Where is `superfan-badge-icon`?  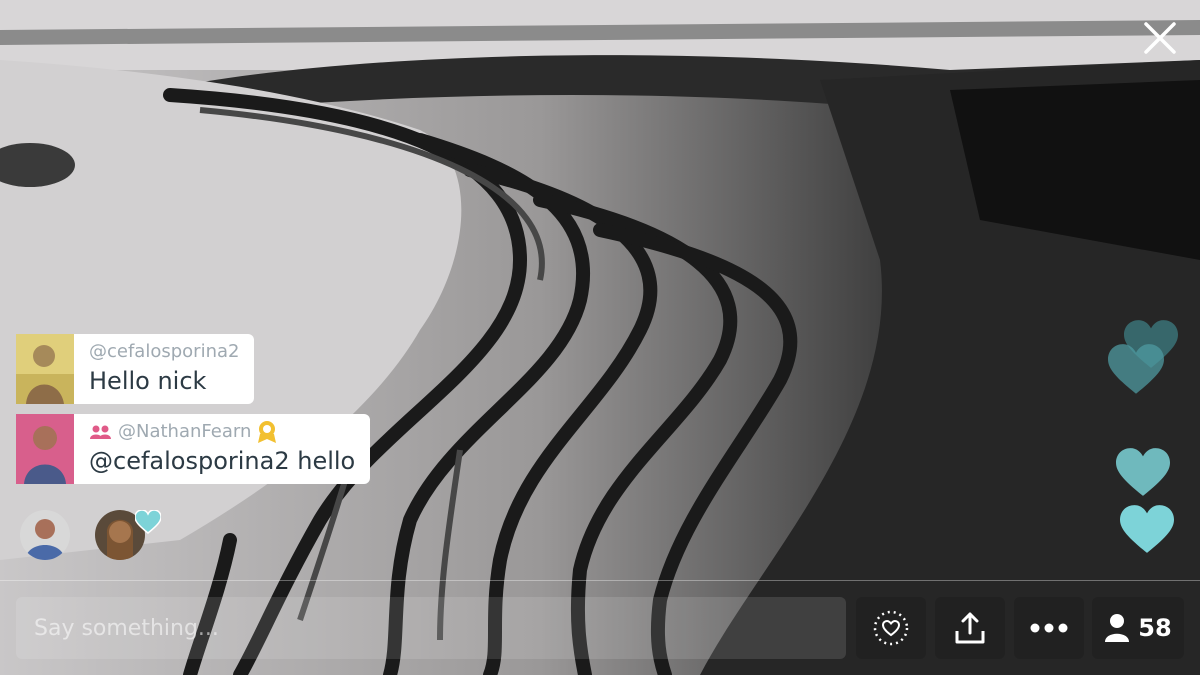
superfan-badge-icon is located at coordinates (267, 432).